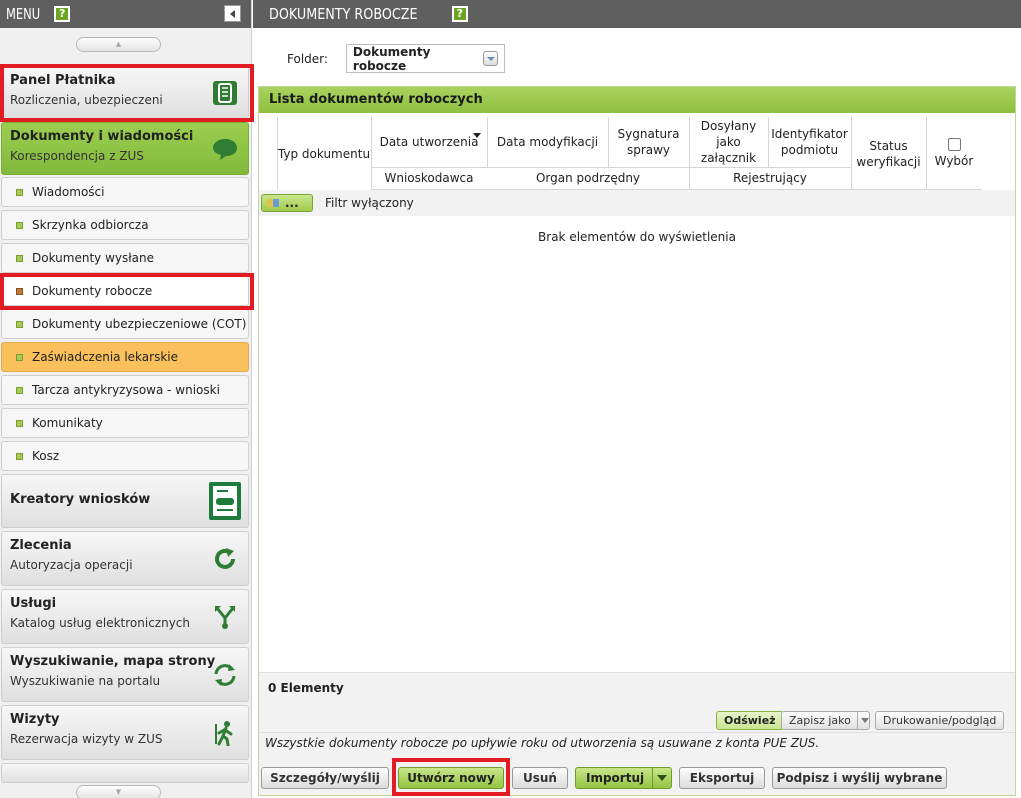 This screenshot has width=1021, height=798. Describe the element at coordinates (225, 674) in the screenshot. I see `sync-icon` at that location.